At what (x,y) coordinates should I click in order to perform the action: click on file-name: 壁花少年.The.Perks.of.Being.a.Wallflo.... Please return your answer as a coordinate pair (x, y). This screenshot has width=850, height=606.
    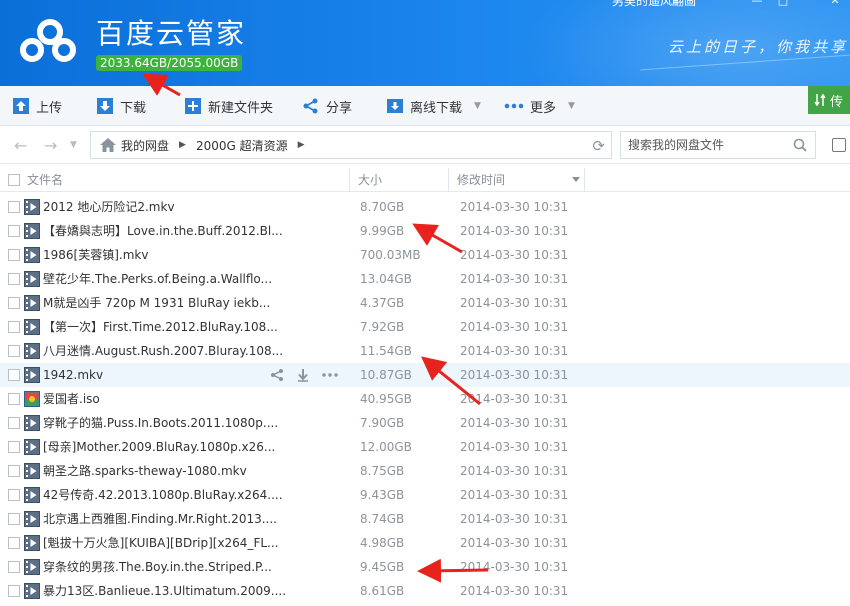
    Looking at the image, I should click on (157, 279).